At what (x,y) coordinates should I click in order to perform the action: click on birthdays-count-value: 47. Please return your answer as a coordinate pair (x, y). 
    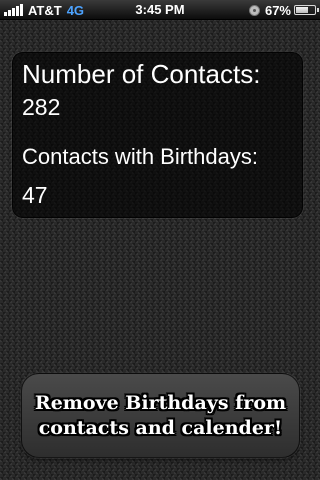
    Looking at the image, I should click on (35, 195).